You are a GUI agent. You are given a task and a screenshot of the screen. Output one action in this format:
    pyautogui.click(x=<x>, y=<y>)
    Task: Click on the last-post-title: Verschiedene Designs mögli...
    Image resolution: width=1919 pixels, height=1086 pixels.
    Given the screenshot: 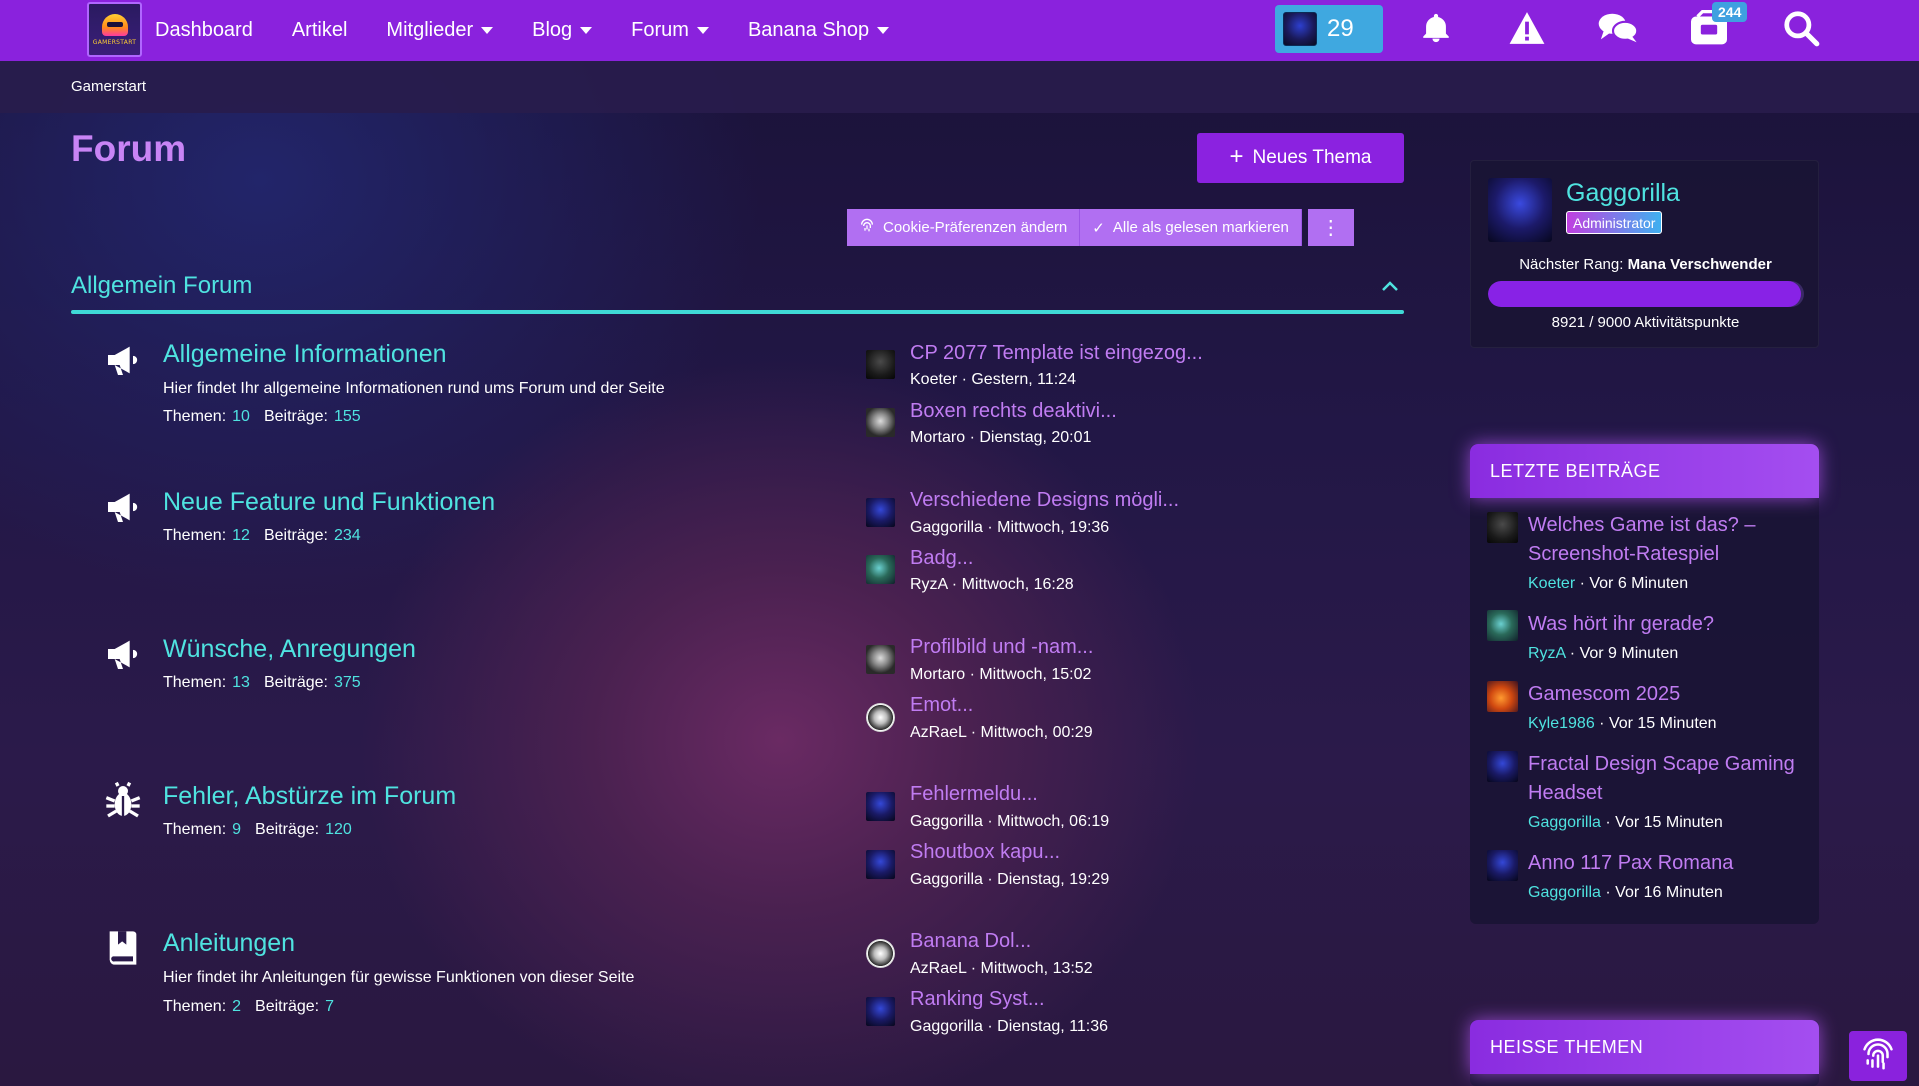 What is the action you would take?
    pyautogui.click(x=1044, y=500)
    